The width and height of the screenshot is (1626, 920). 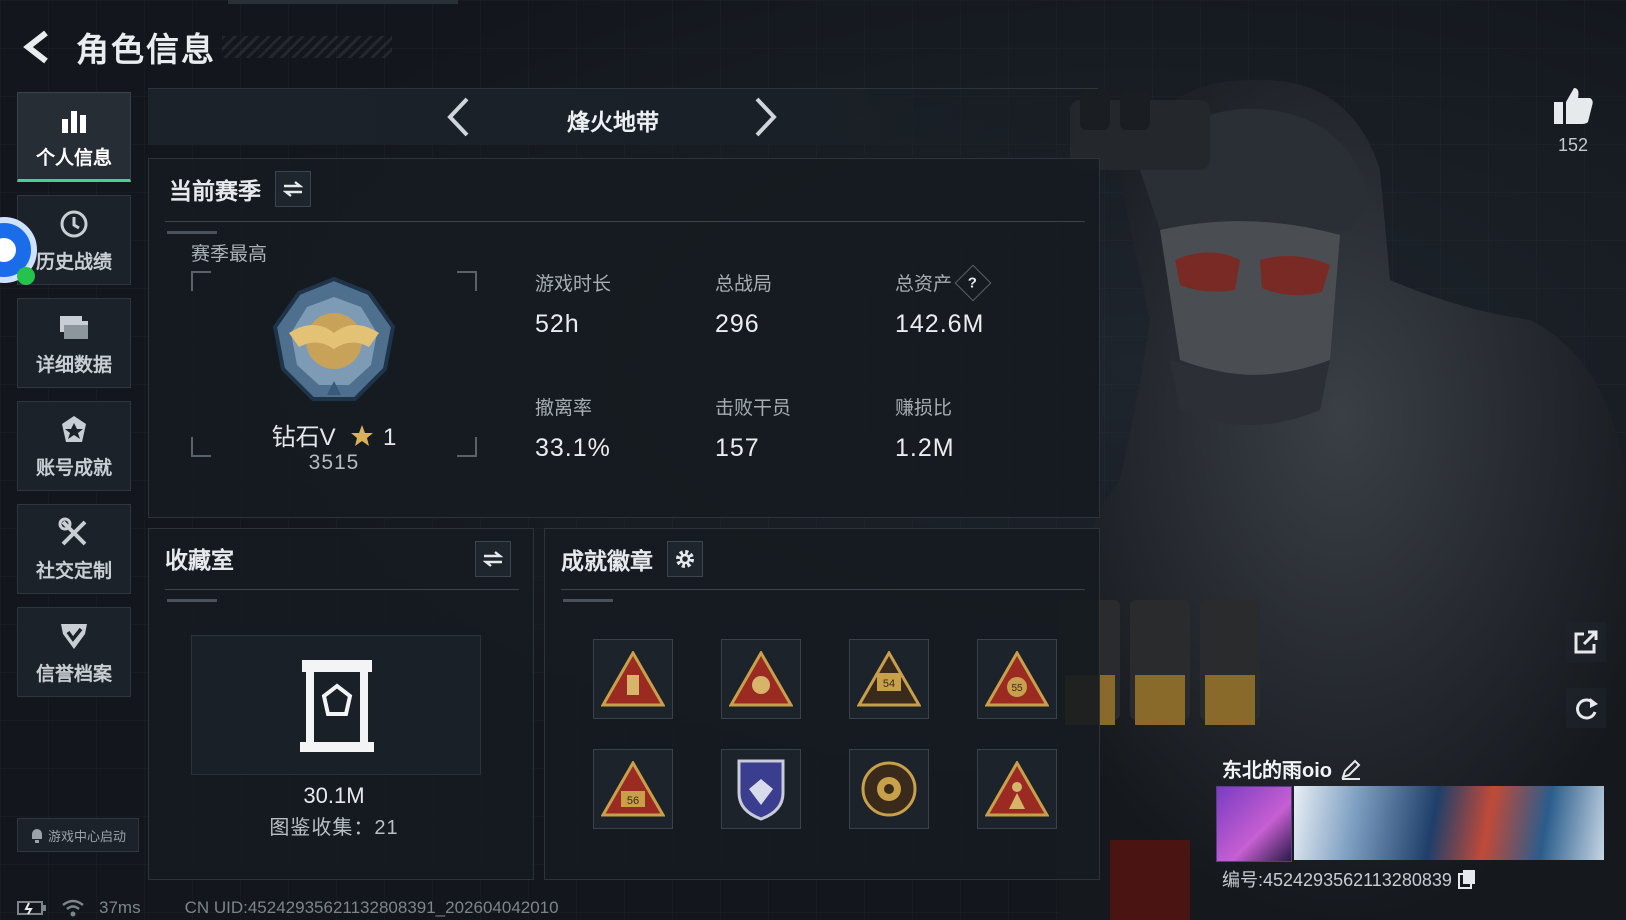 What do you see at coordinates (493, 559) in the screenshot?
I see `collection-switch-button` at bounding box center [493, 559].